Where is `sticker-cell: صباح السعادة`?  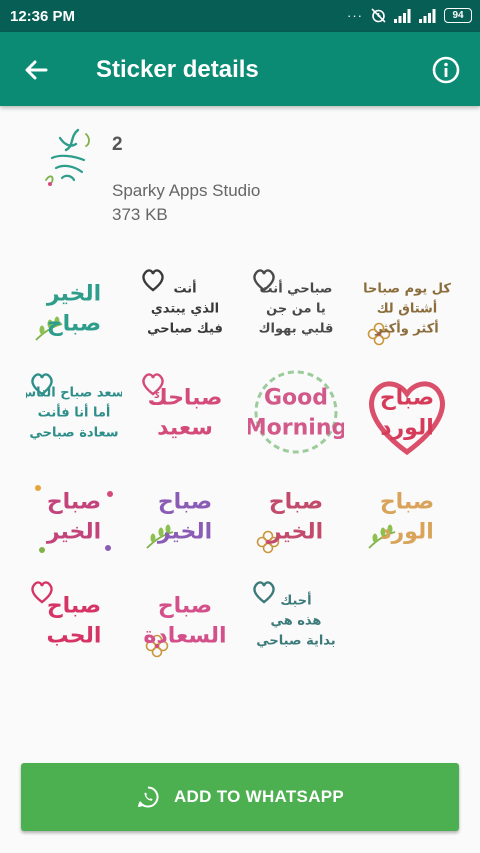
sticker-cell: صباح السعادة is located at coordinates (184, 620).